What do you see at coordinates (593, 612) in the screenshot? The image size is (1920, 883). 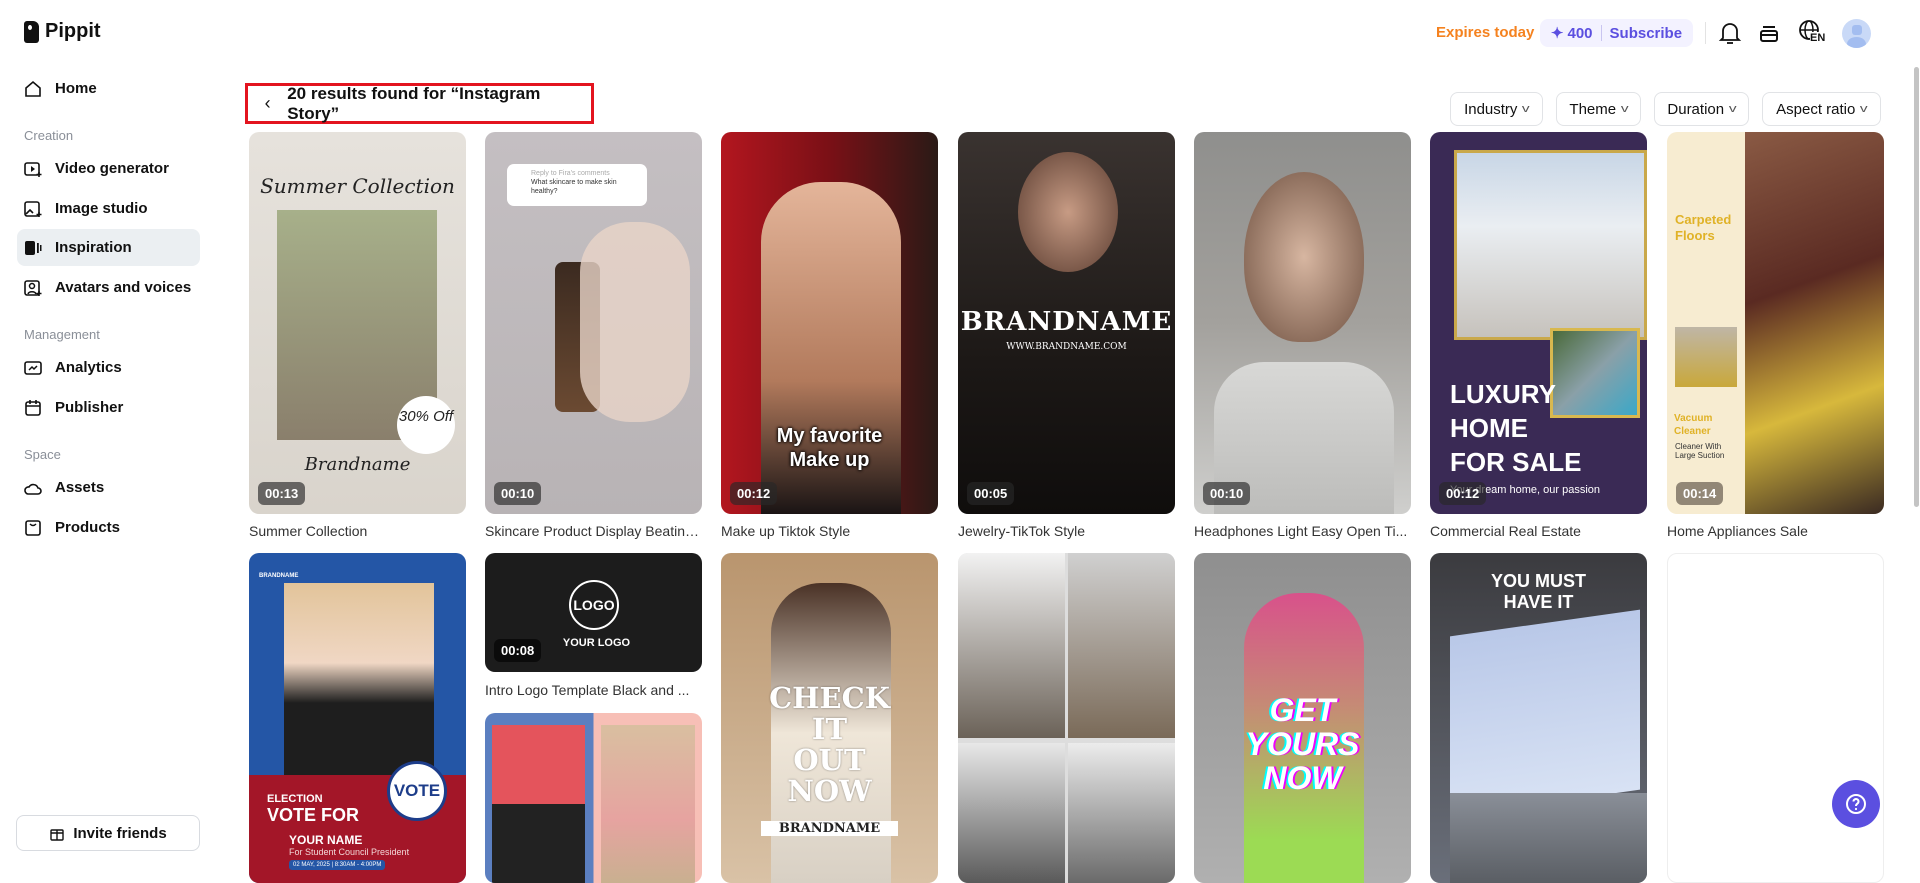 I see `template-card: LOGO YOUR LOGO 00:08` at bounding box center [593, 612].